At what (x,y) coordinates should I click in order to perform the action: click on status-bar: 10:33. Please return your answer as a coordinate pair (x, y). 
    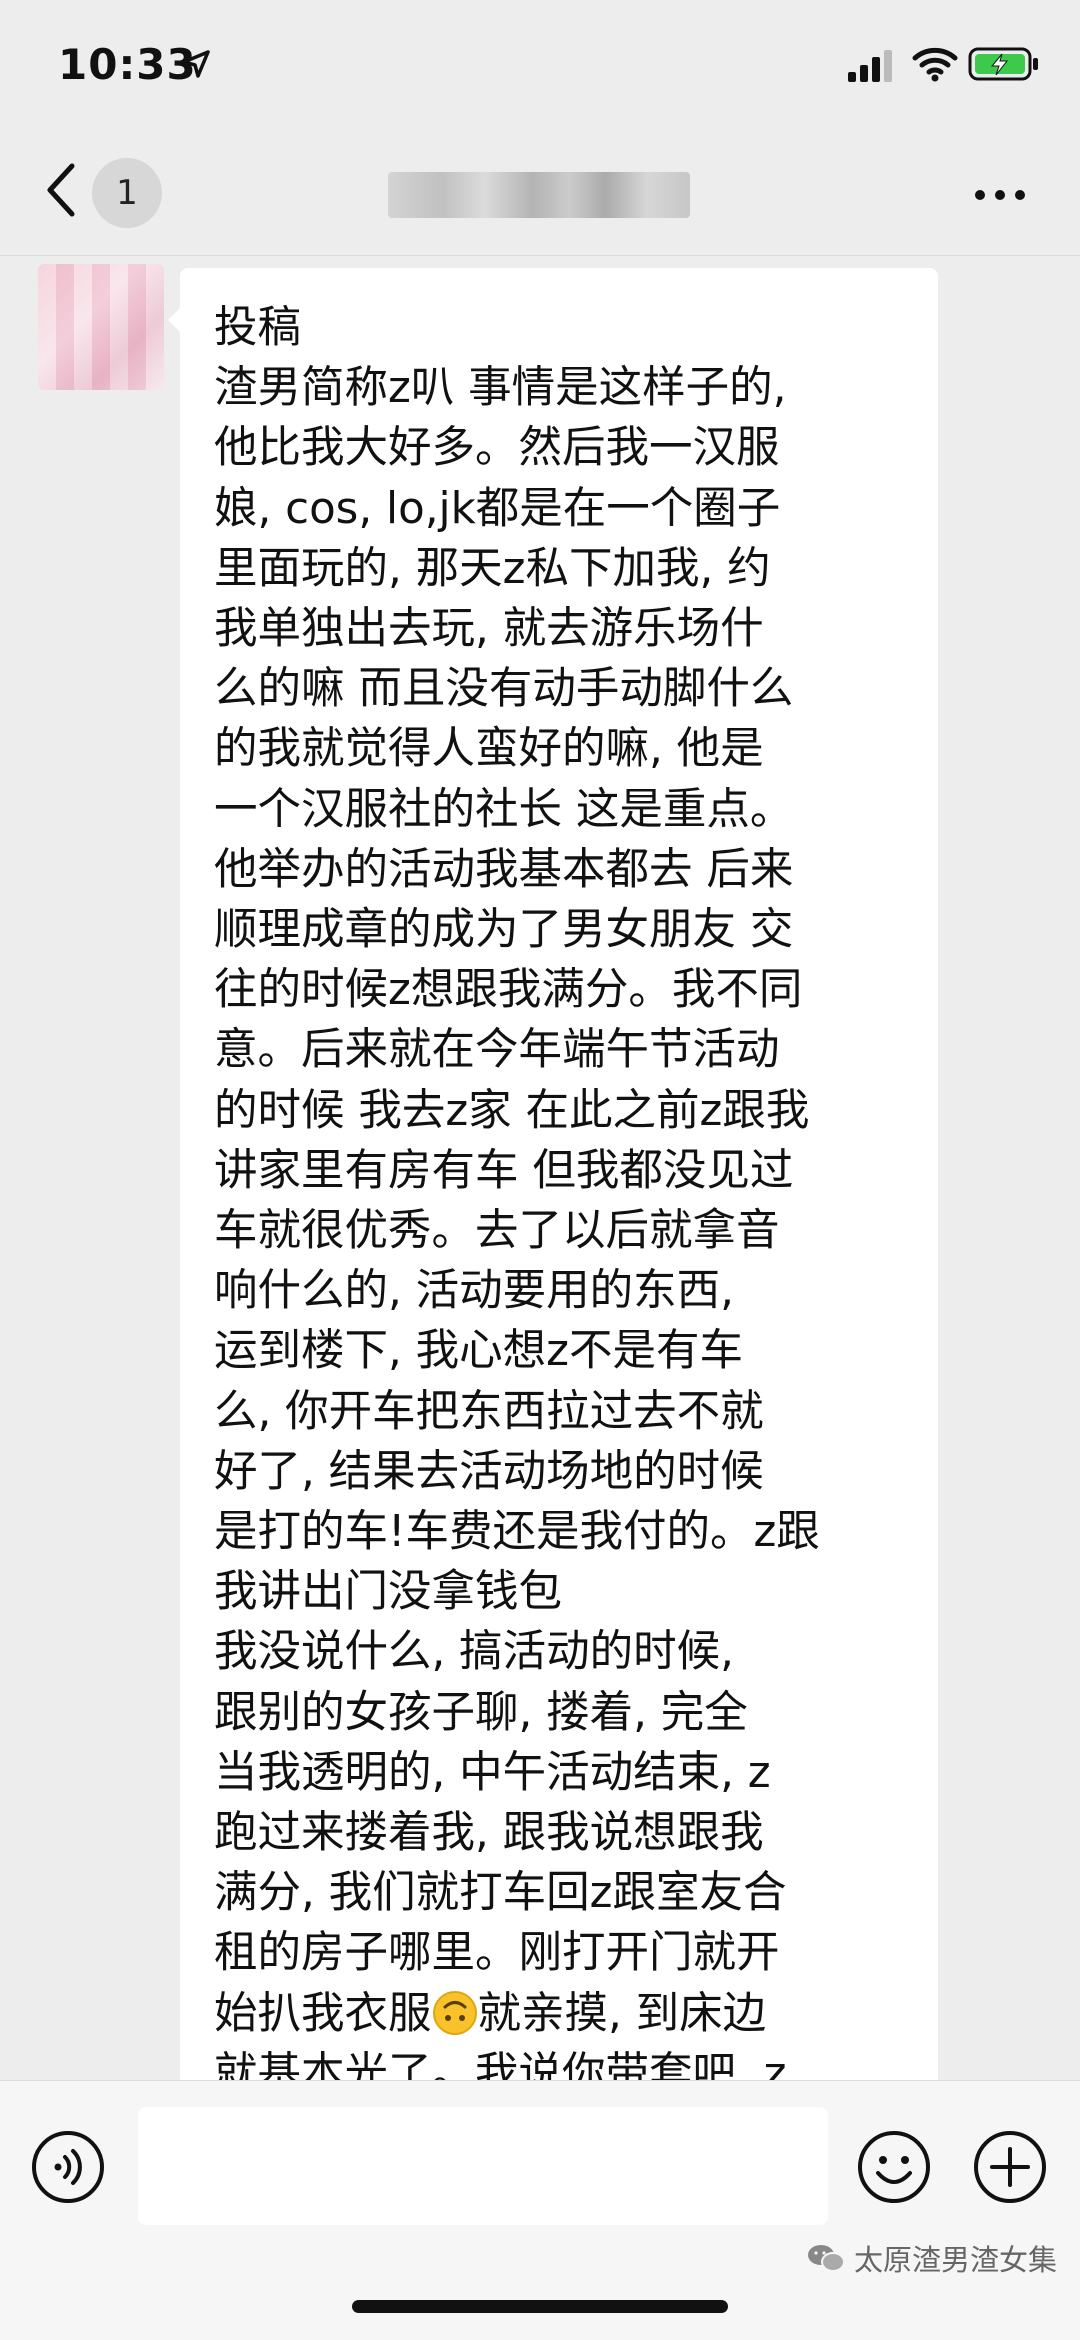
    Looking at the image, I should click on (540, 65).